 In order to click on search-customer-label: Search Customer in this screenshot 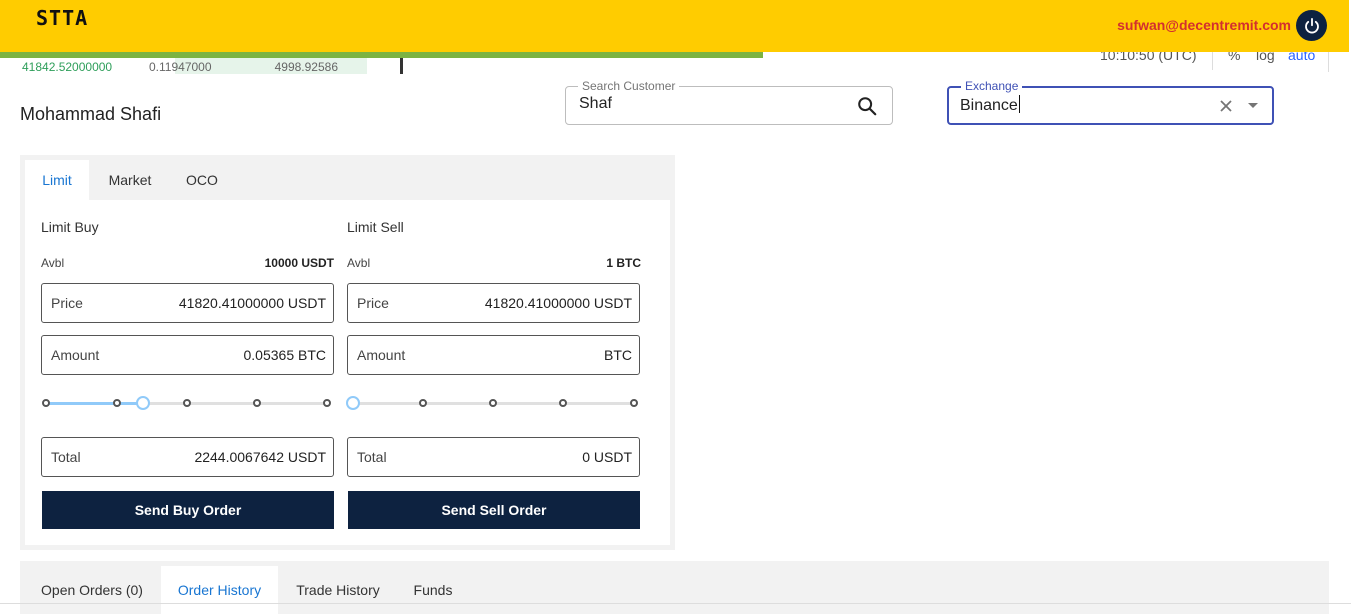, I will do `click(629, 86)`.